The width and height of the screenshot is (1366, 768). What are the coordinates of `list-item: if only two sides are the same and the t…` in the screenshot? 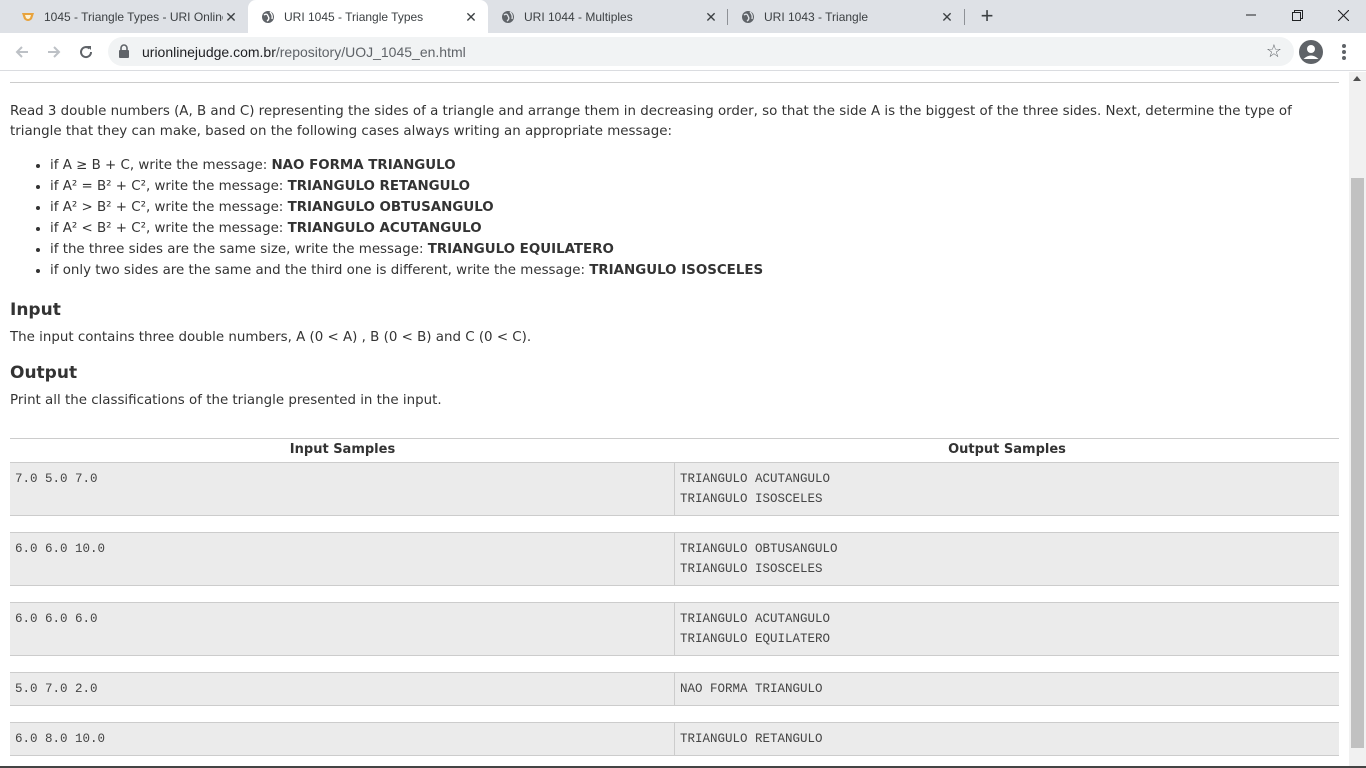 It's located at (694, 270).